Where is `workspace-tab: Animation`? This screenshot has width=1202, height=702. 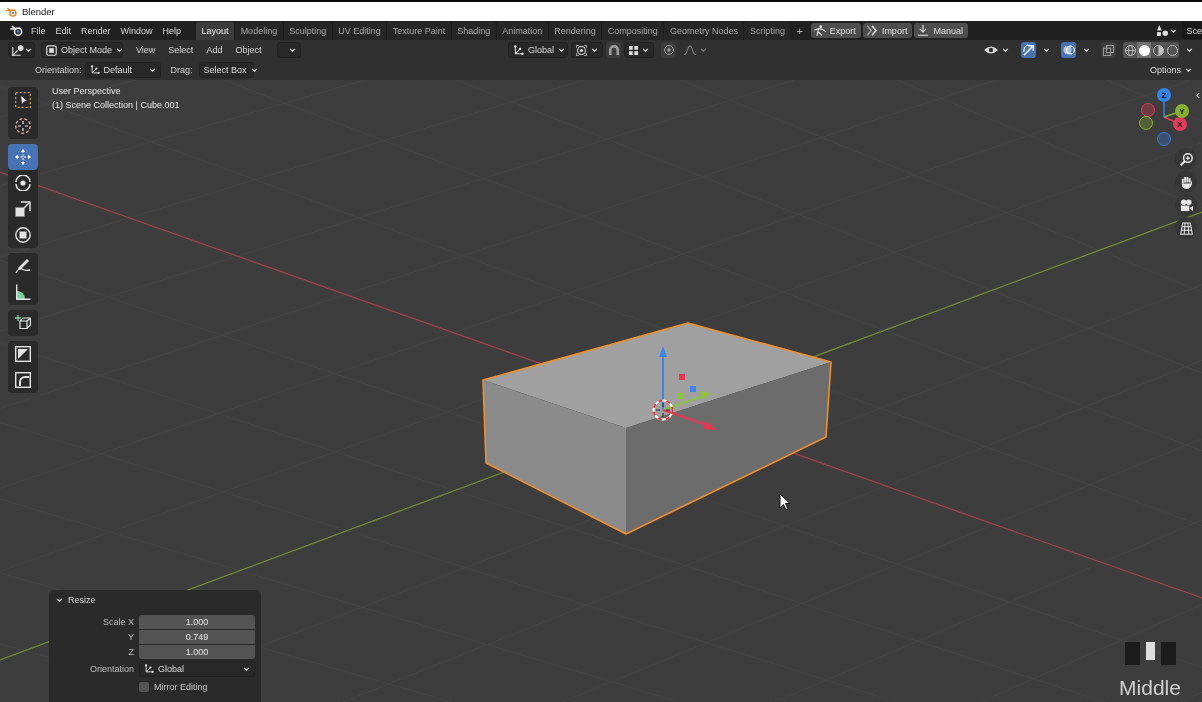
workspace-tab: Animation is located at coordinates (522, 31).